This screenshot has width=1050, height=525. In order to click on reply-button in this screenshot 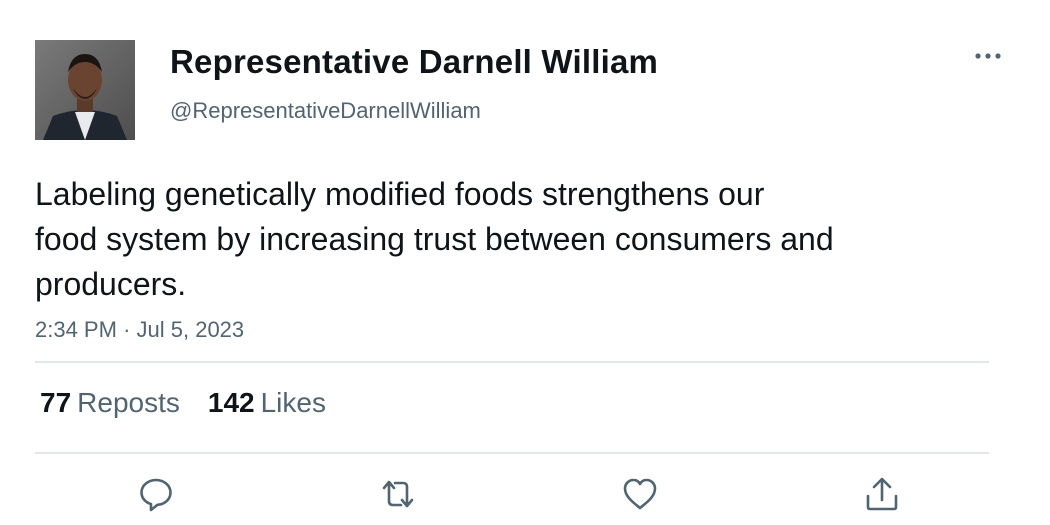, I will do `click(156, 494)`.